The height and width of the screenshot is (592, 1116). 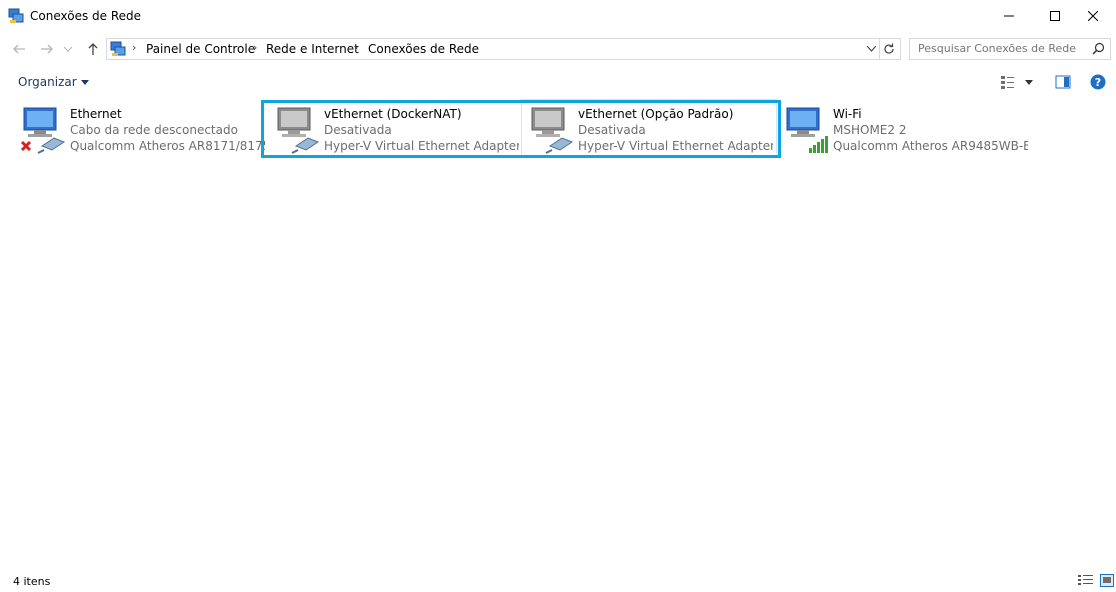 I want to click on back-arrow-icon, so click(x=19, y=49).